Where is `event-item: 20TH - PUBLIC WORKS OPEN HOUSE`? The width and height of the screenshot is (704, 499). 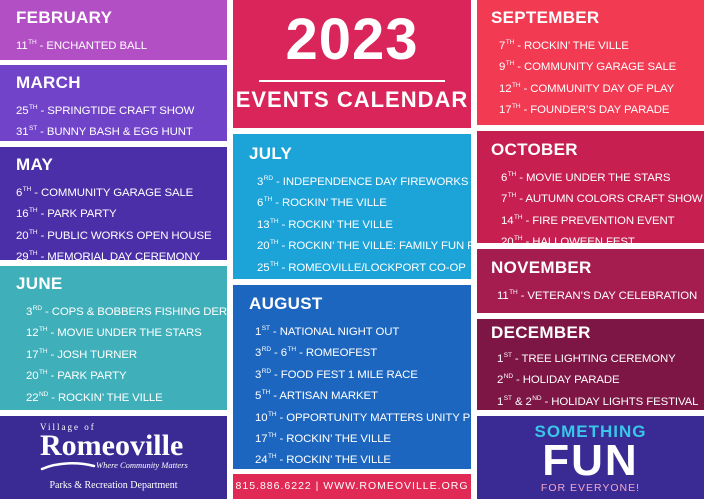 event-item: 20TH - PUBLIC WORKS OPEN HOUSE is located at coordinates (114, 235).